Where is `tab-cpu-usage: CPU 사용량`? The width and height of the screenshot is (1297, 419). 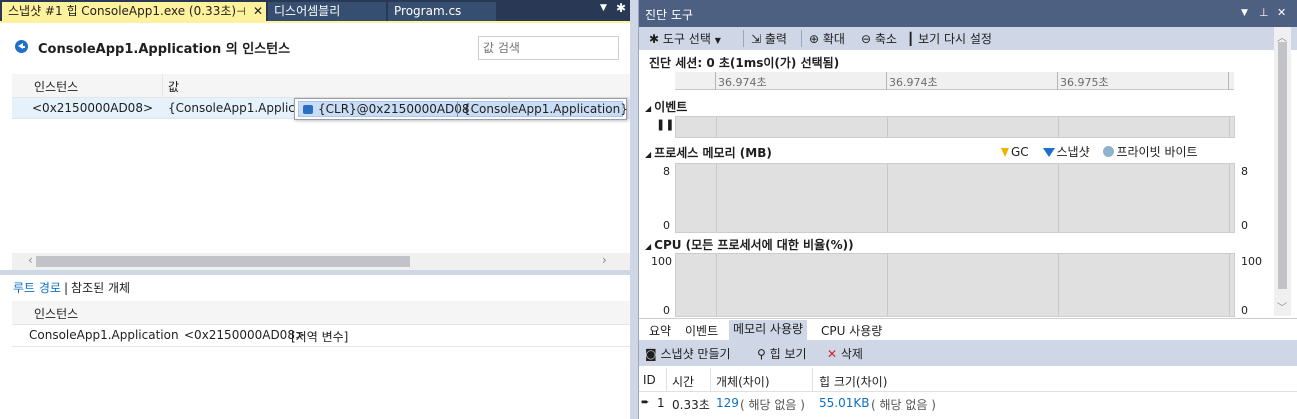 tab-cpu-usage: CPU 사용량 is located at coordinates (851, 330).